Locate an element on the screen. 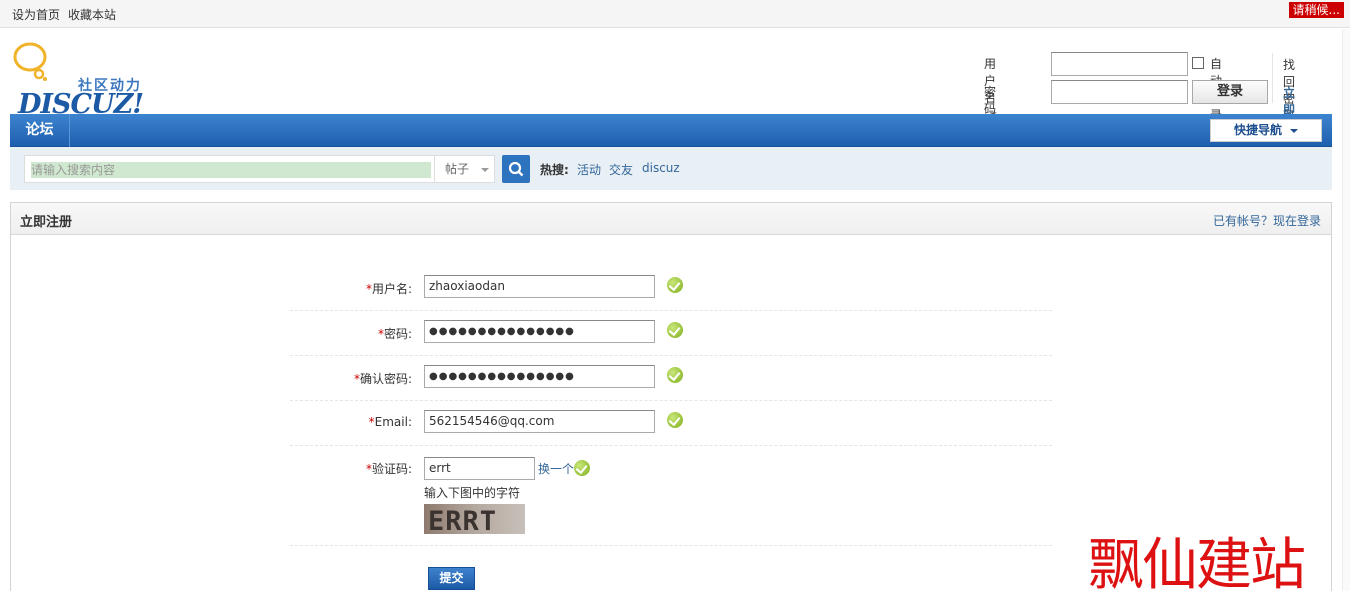  bookmark-site-link: 收藏本站 is located at coordinates (92, 14).